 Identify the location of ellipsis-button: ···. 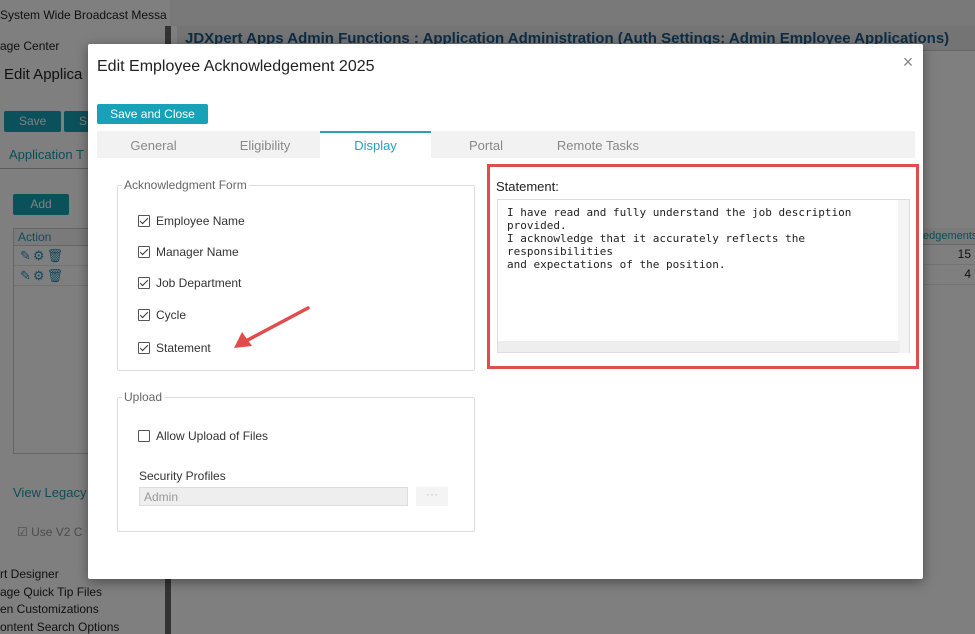
(432, 496).